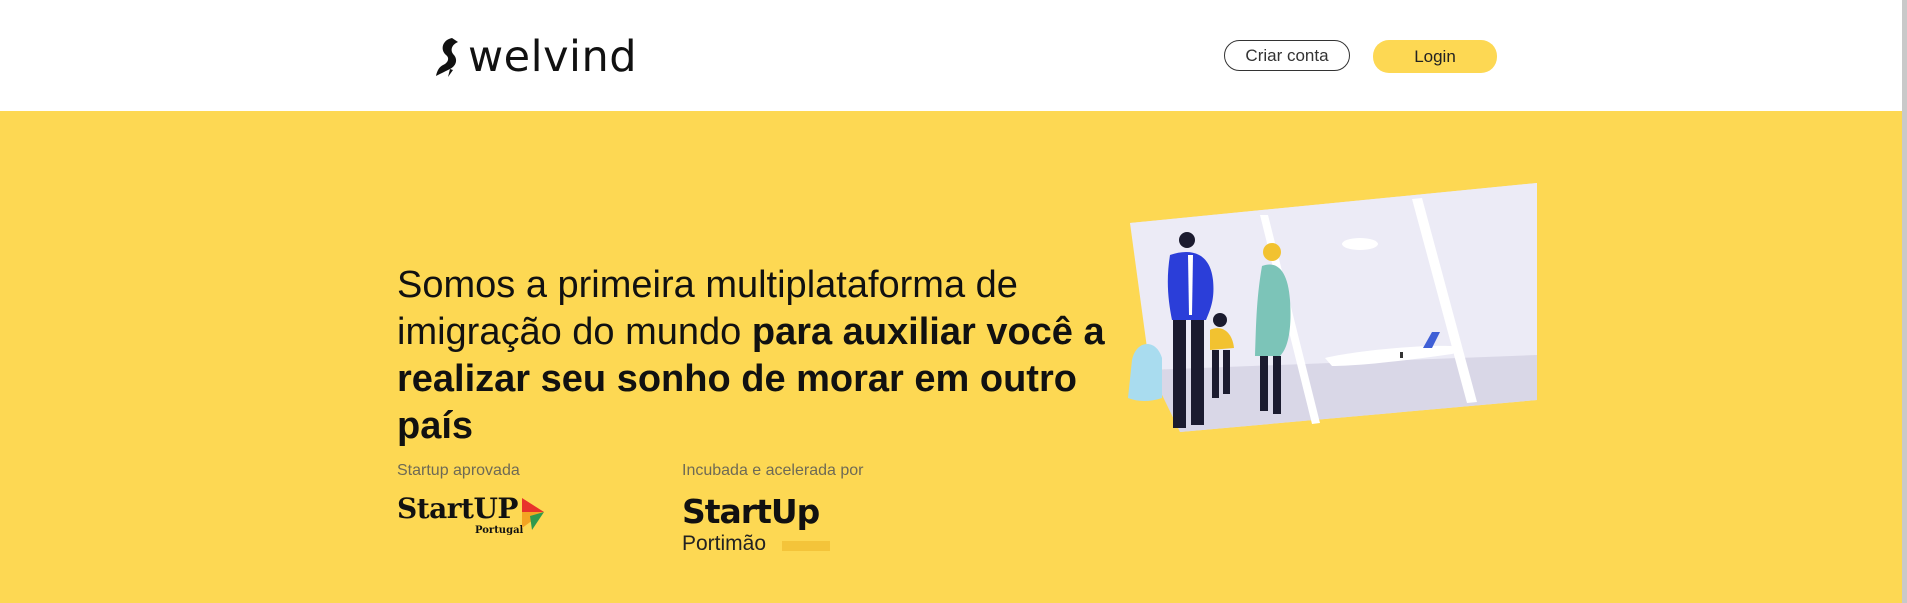 The height and width of the screenshot is (603, 1907). What do you see at coordinates (457, 508) in the screenshot?
I see `startup-portugal-wordmark: StartUP` at bounding box center [457, 508].